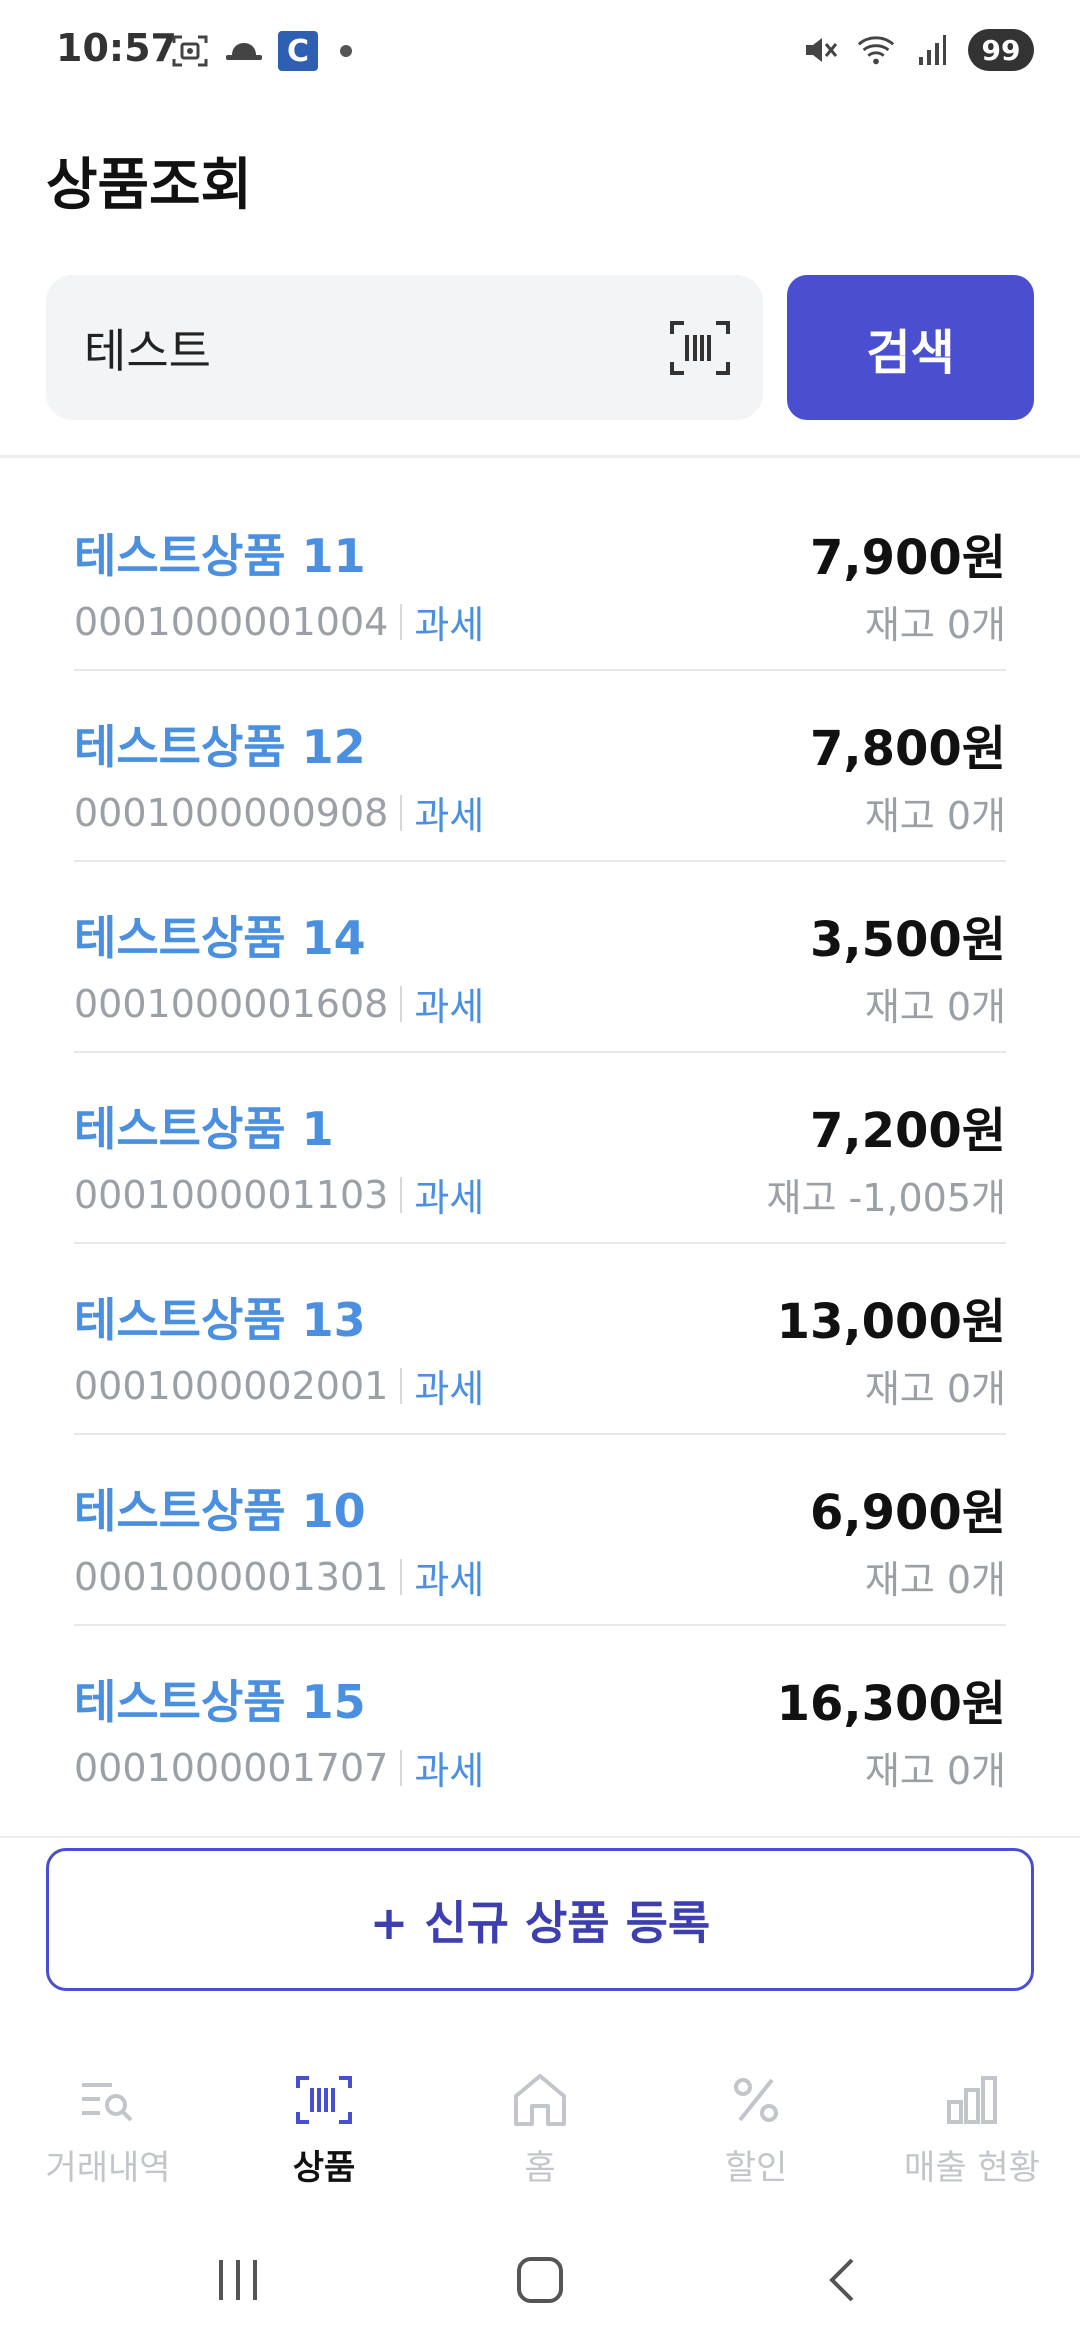 The height and width of the screenshot is (2340, 1080). I want to click on product-price: 6,900원, so click(908, 1513).